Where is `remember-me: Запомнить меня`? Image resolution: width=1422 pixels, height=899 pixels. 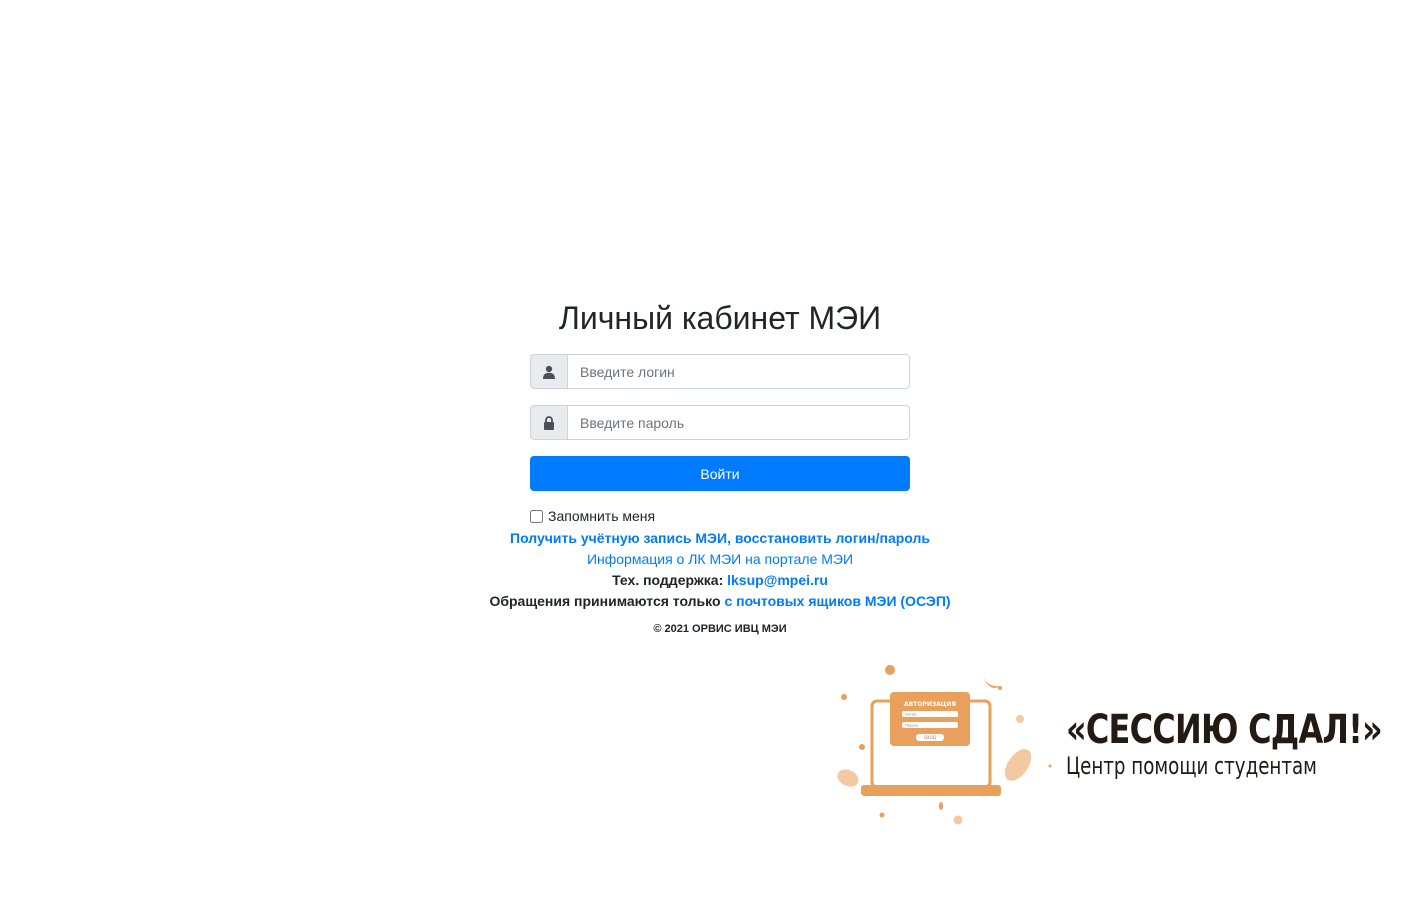 remember-me: Запомнить меня is located at coordinates (592, 516).